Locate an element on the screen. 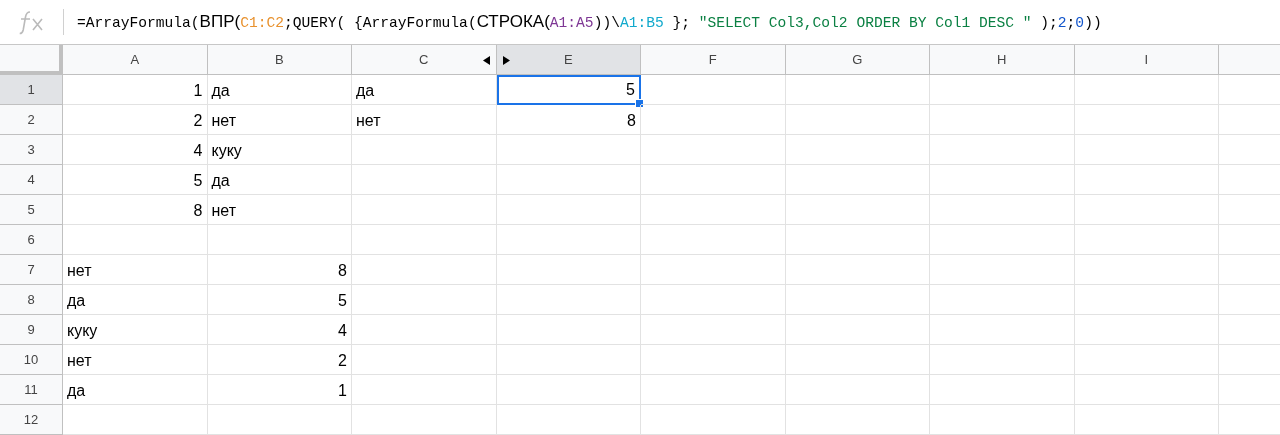  row-header: 12 is located at coordinates (31, 420).